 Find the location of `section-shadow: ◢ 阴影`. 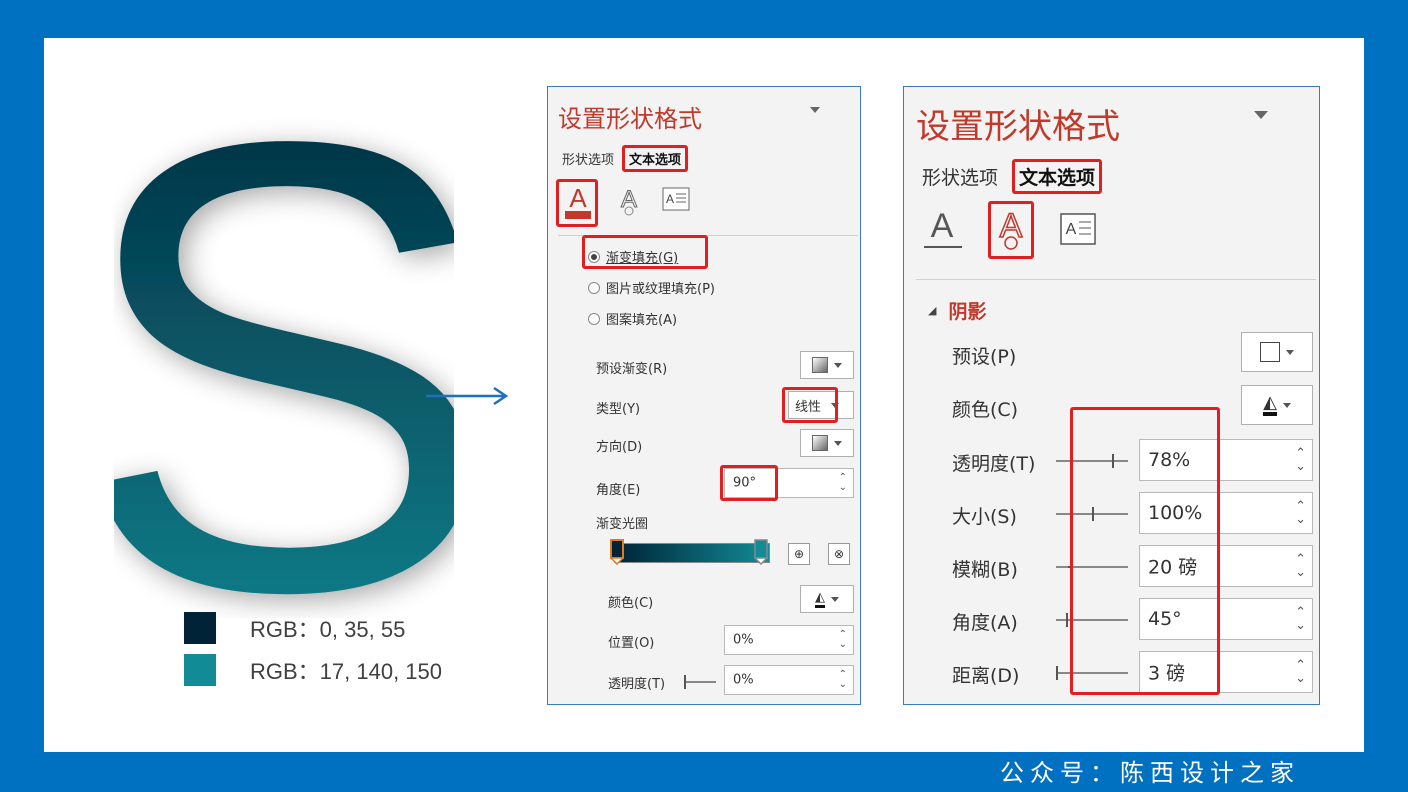

section-shadow: ◢ 阴影 is located at coordinates (957, 310).